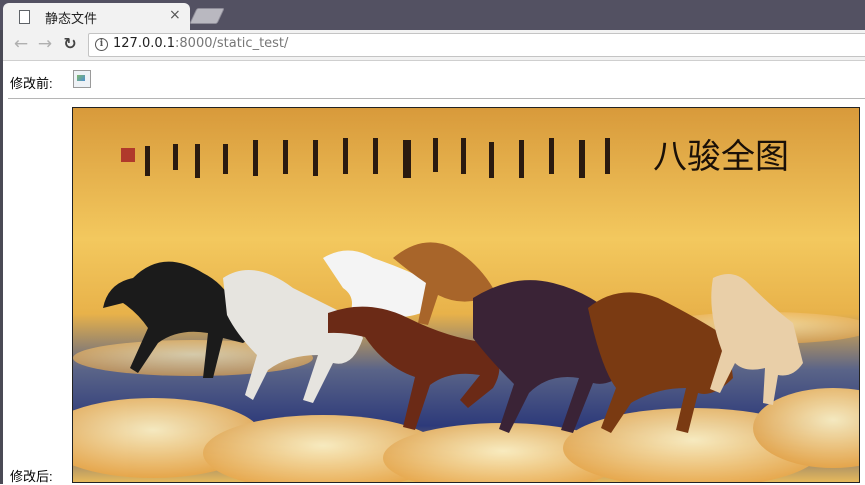 The height and width of the screenshot is (485, 865). I want to click on browser-tab: 静态文件 ×, so click(96, 16).